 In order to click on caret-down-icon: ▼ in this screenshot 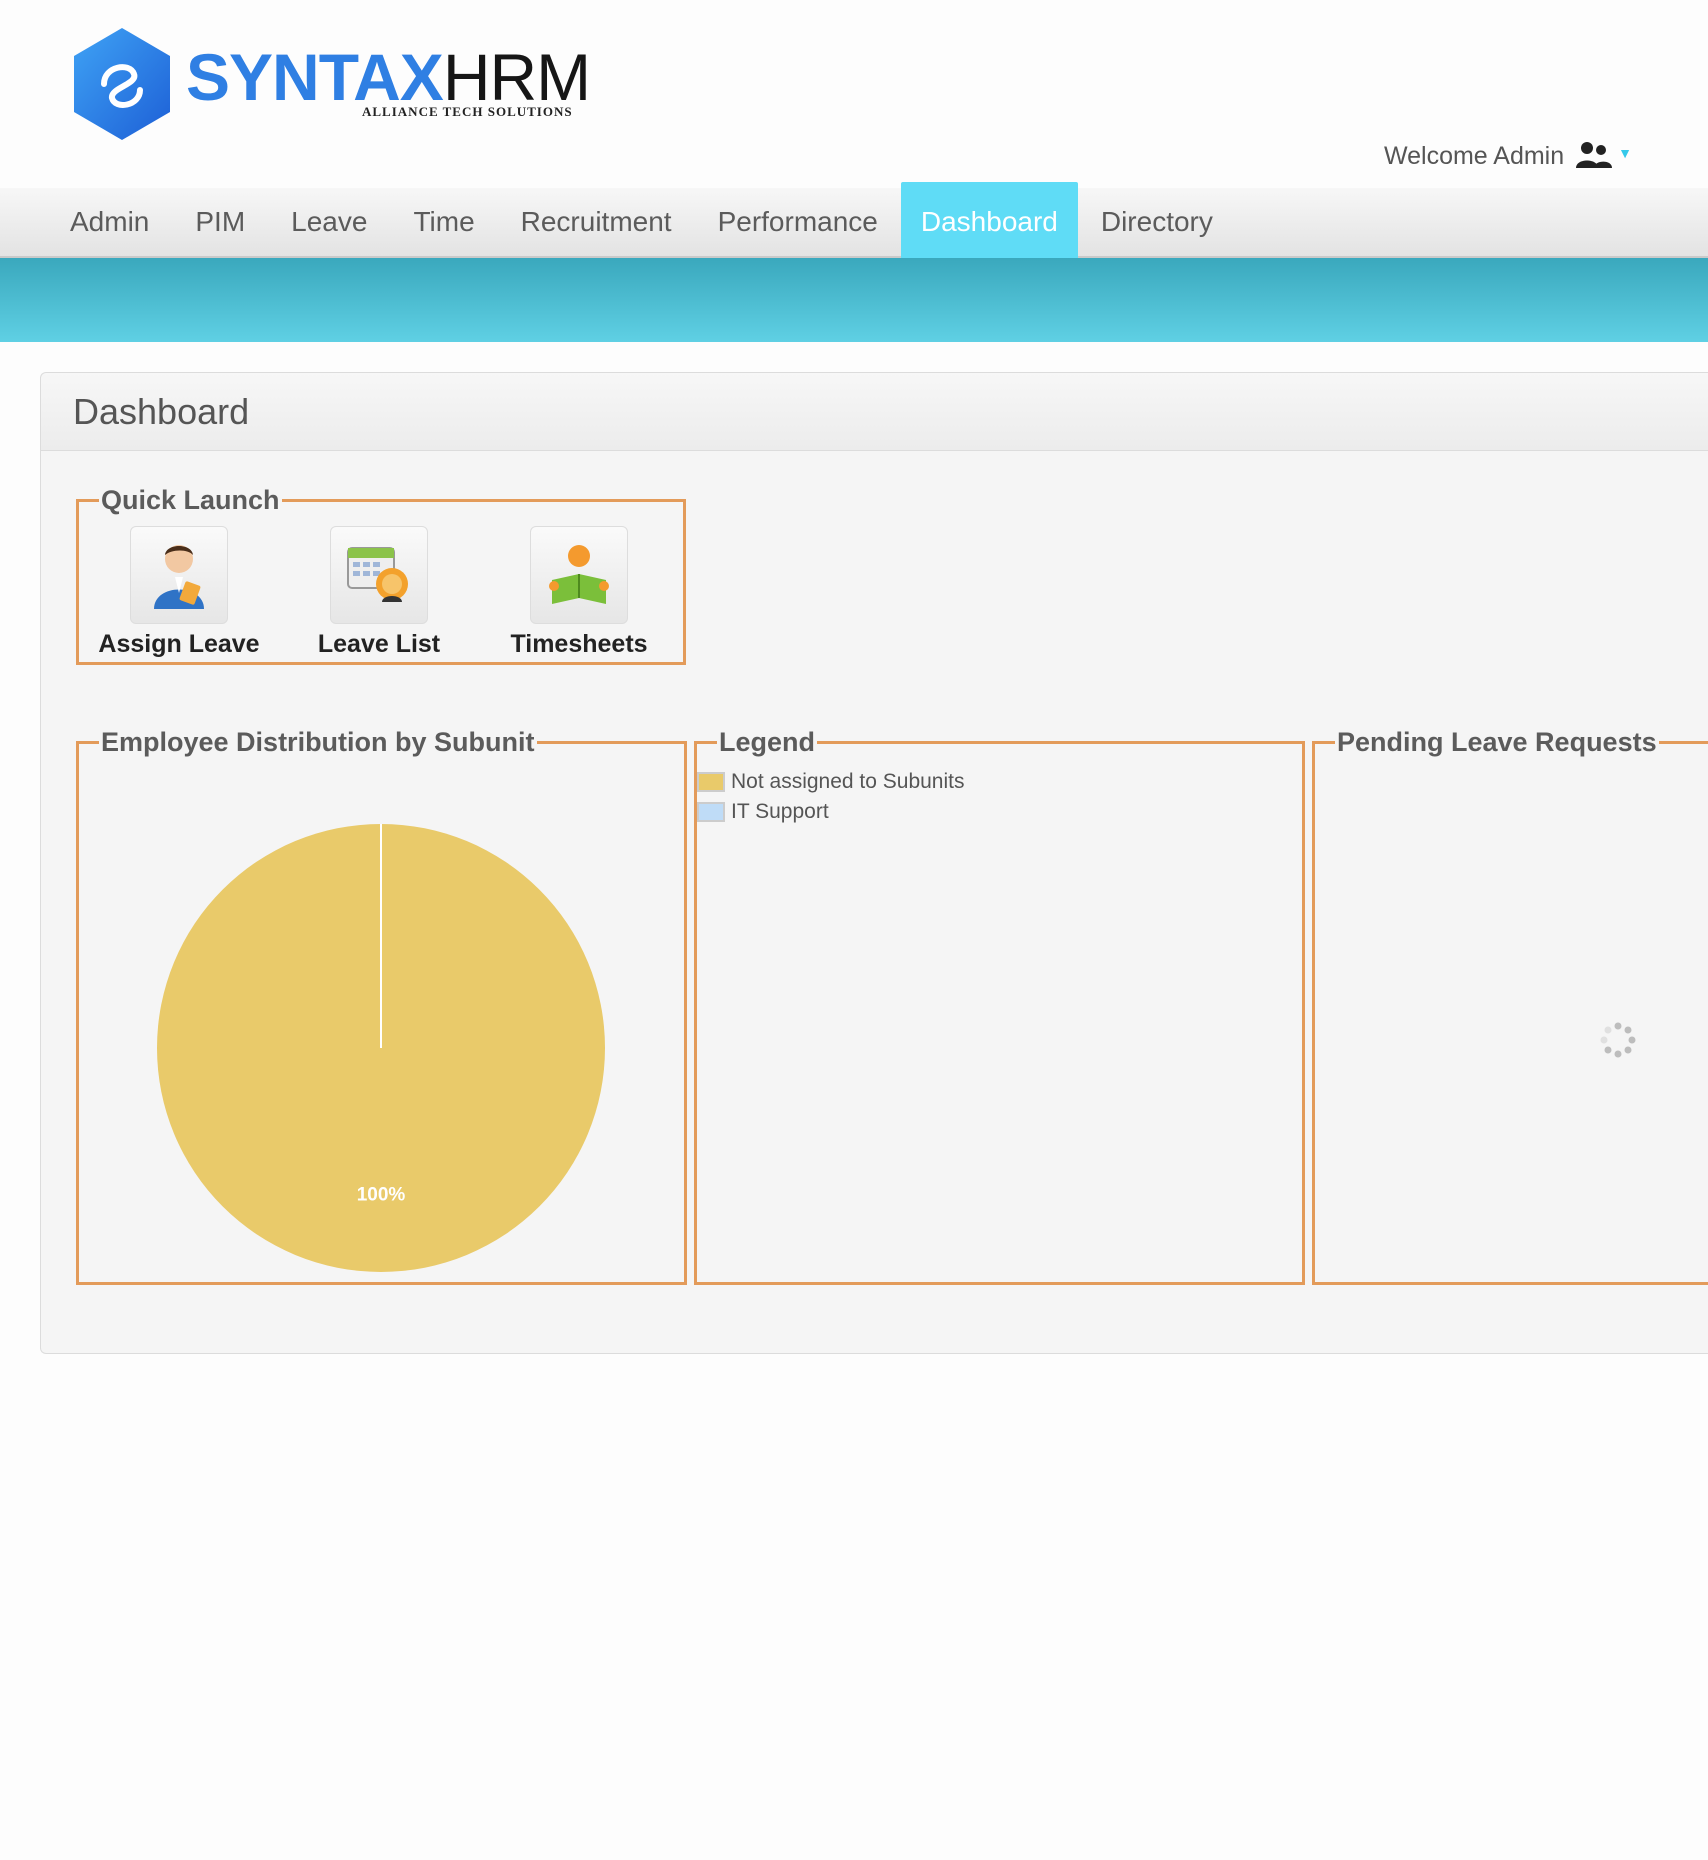, I will do `click(1625, 153)`.